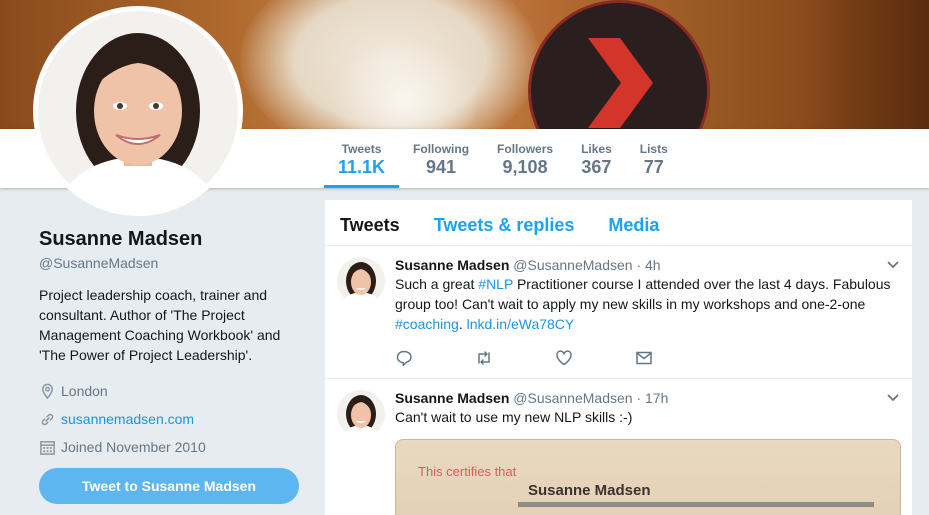 This screenshot has height=515, width=929. I want to click on stat-label: Following, so click(441, 149).